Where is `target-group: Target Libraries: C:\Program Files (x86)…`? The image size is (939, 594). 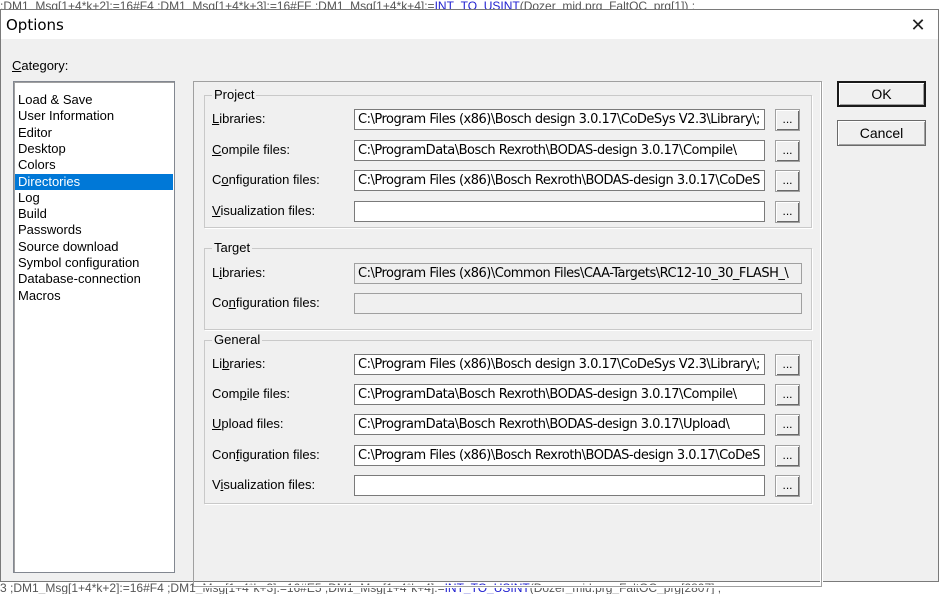 target-group: Target Libraries: C:\Program Files (x86)… is located at coordinates (508, 285).